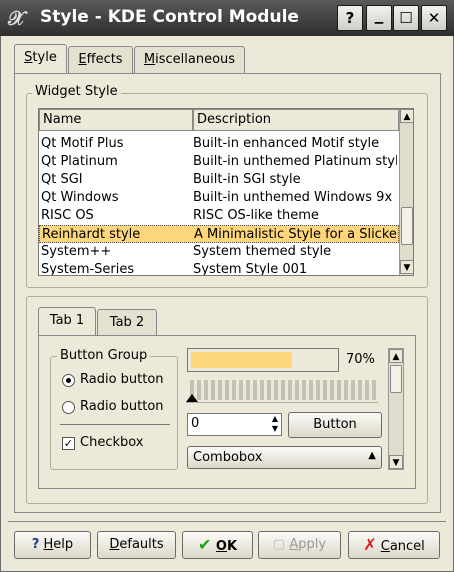 The height and width of the screenshot is (572, 454). What do you see at coordinates (406, 192) in the screenshot?
I see `list-scrollbar: ▲ ▼` at bounding box center [406, 192].